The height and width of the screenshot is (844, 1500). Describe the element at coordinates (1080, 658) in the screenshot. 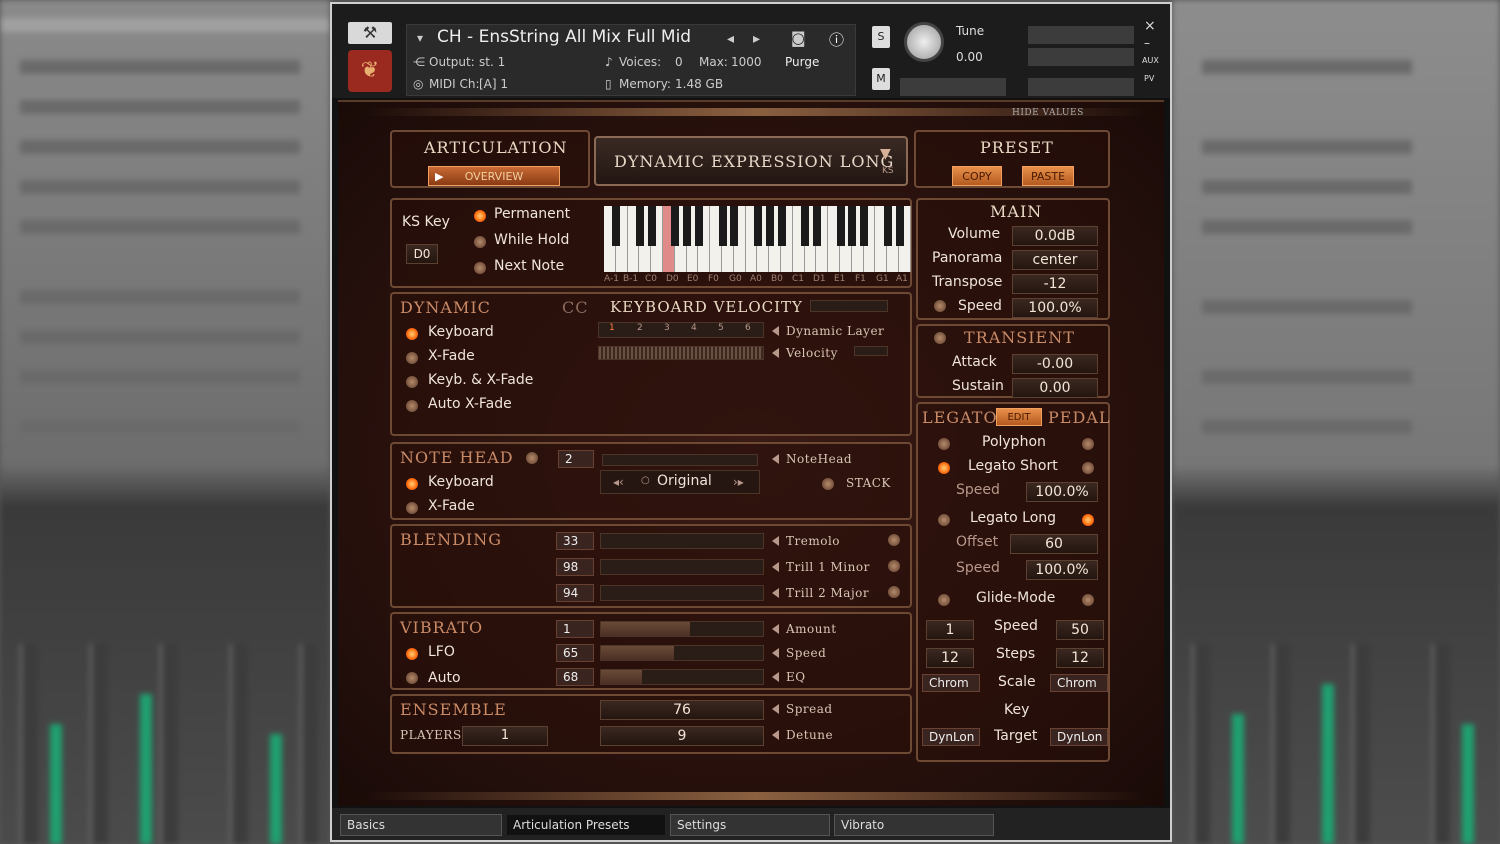

I see `steps-right: 12` at that location.